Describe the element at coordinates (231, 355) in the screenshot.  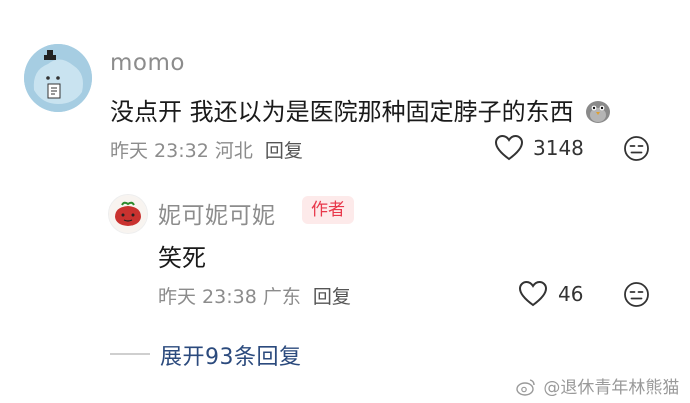
I see `expand-replies-button: 展开93条回复` at that location.